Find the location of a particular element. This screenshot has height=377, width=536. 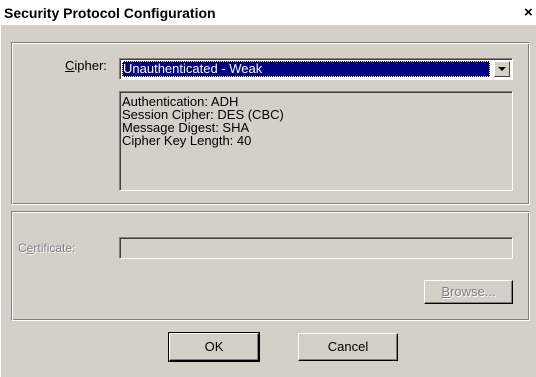

cipher-label: Cipher: is located at coordinates (86, 65).